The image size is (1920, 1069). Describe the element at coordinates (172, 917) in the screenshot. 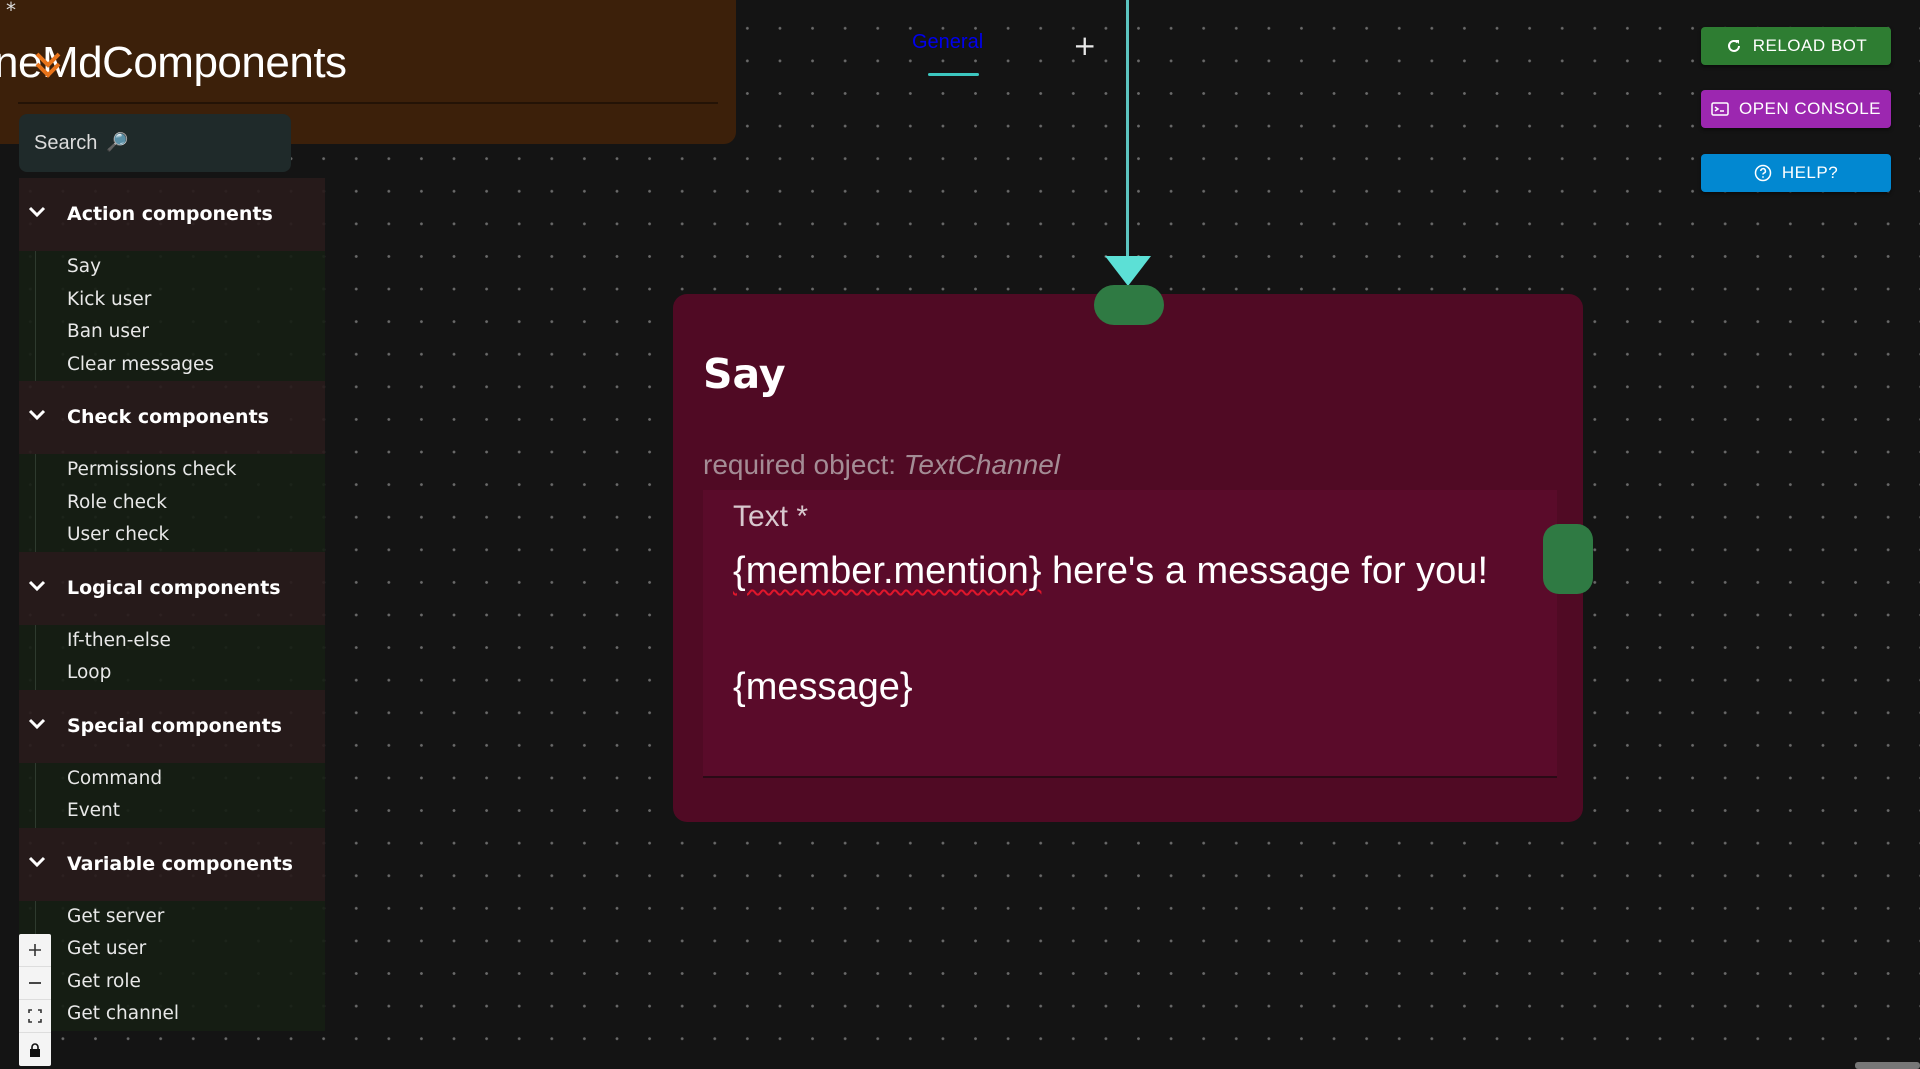

I see `component-item: Get server` at that location.